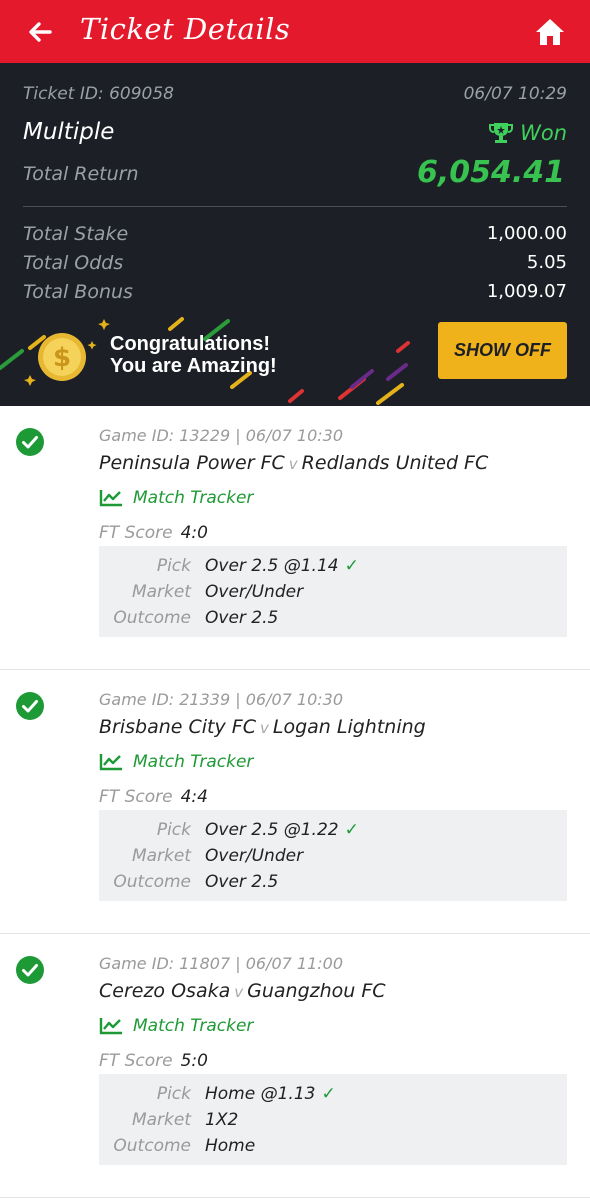 The image size is (590, 1200). What do you see at coordinates (515, 94) in the screenshot?
I see `ticket-datetime: 06/07 10:29` at bounding box center [515, 94].